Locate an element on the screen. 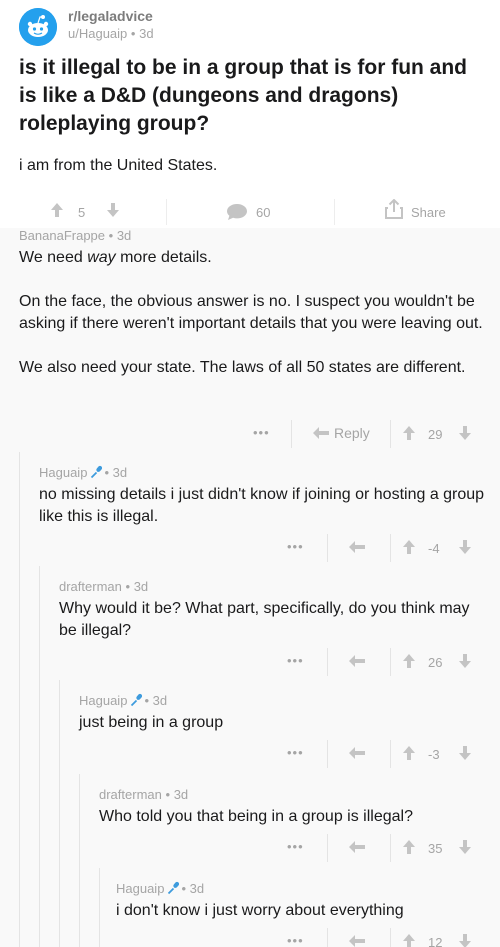 Image resolution: width=500 pixels, height=947 pixels. comment-meta: BananaFrappe • 3d is located at coordinates (75, 235).